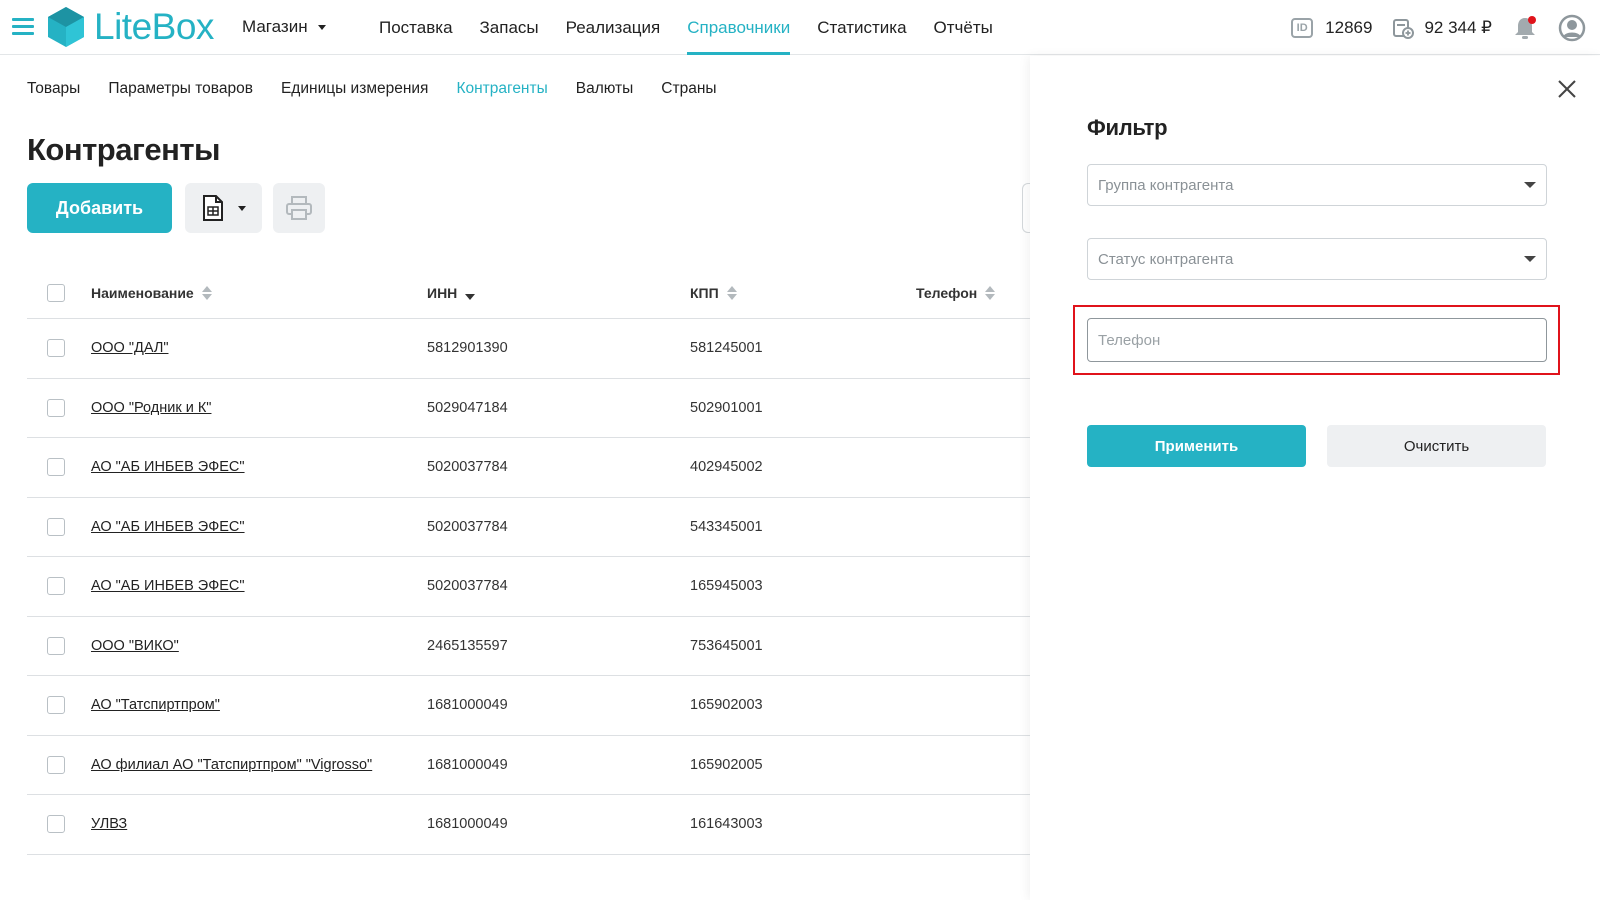 The image size is (1600, 900). Describe the element at coordinates (688, 89) in the screenshot. I see `subnav-item-5: Страны` at that location.